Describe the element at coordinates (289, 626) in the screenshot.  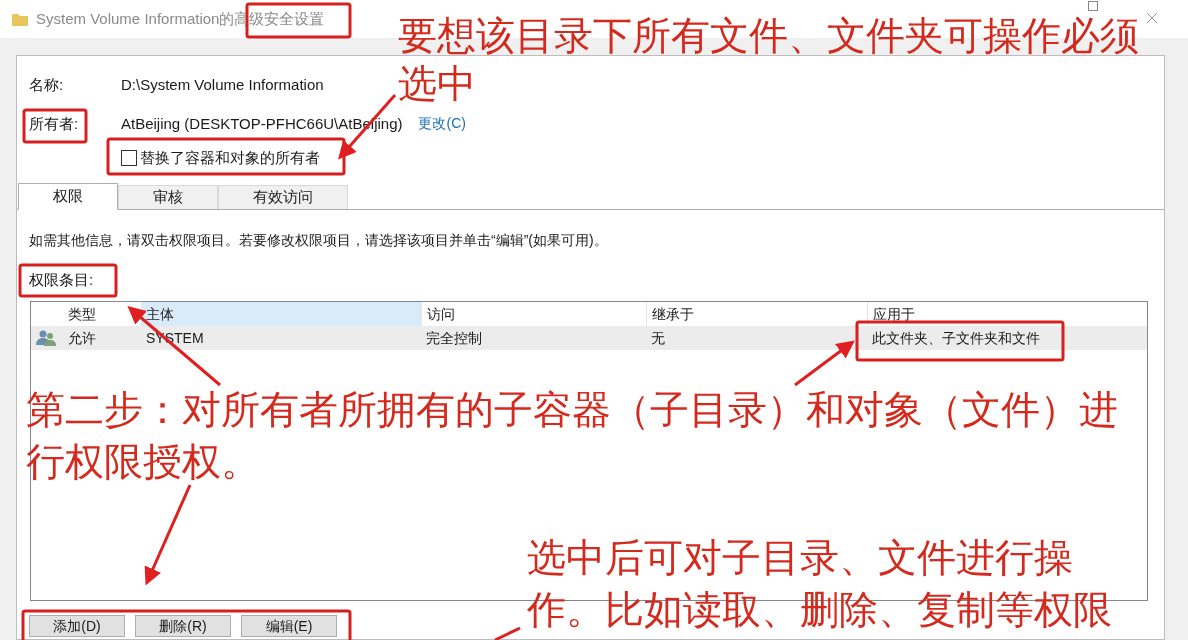
I see `action-button: 编辑(E)` at that location.